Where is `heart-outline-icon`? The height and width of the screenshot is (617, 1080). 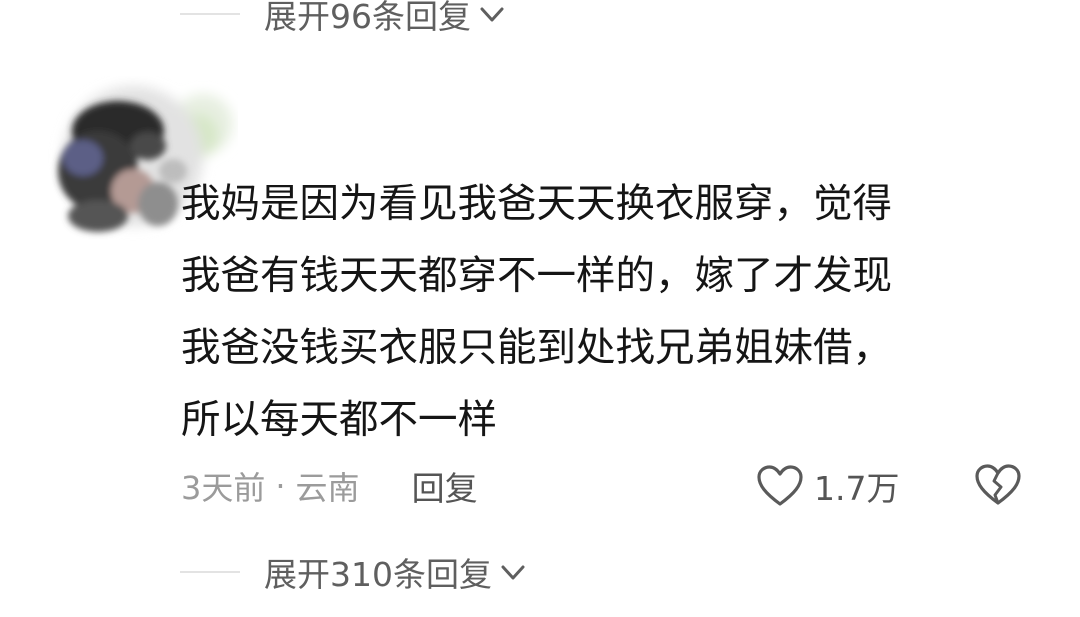
heart-outline-icon is located at coordinates (780, 485).